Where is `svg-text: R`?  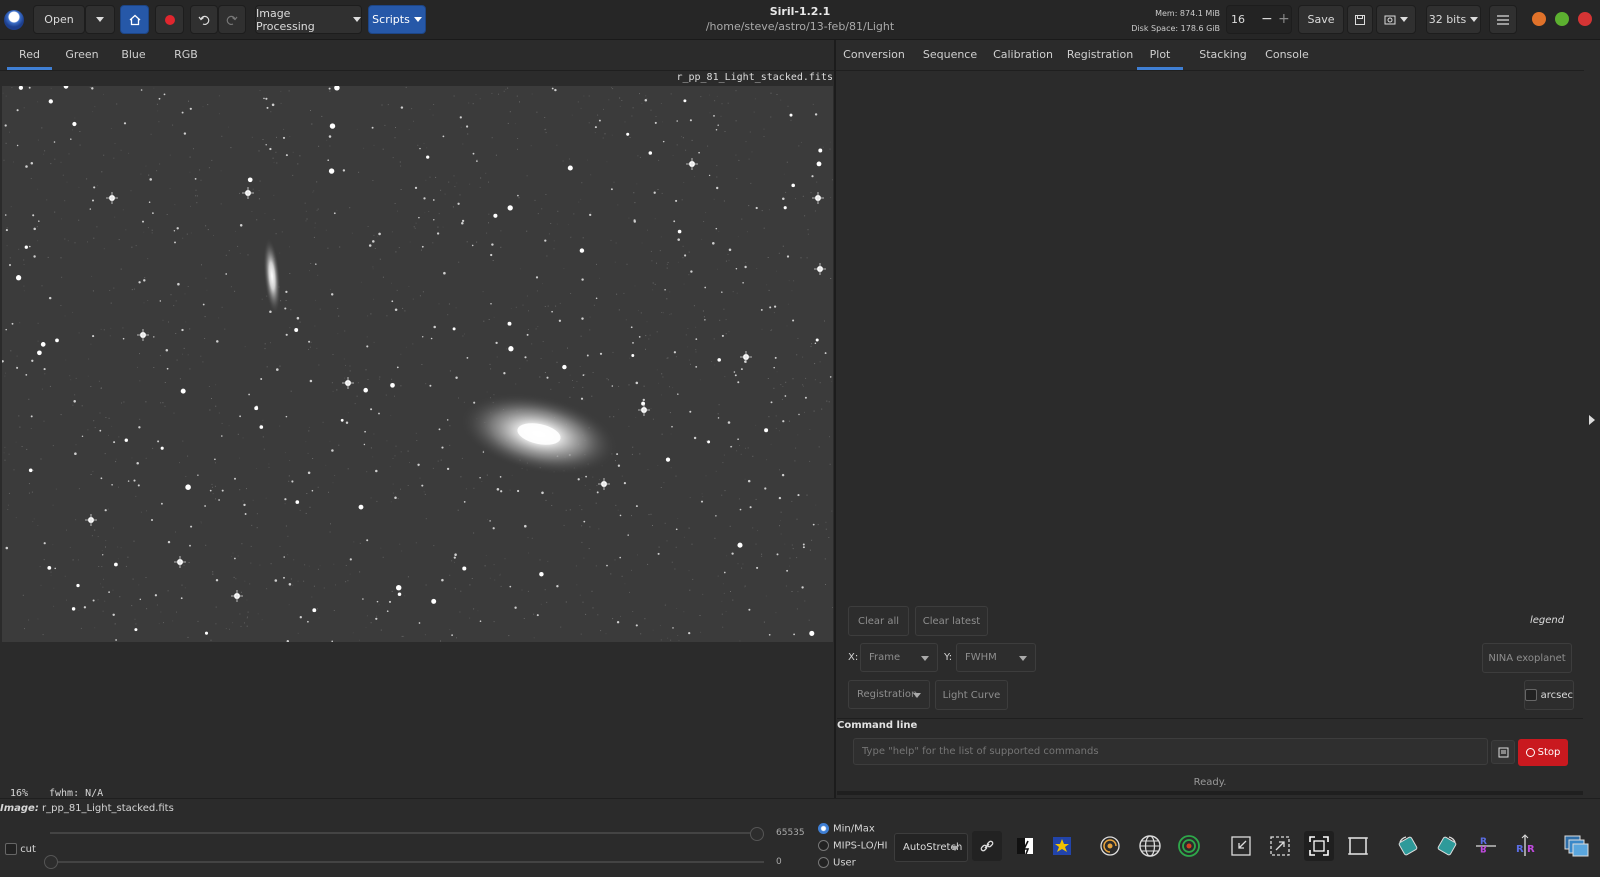
svg-text: R is located at coordinates (1531, 849).